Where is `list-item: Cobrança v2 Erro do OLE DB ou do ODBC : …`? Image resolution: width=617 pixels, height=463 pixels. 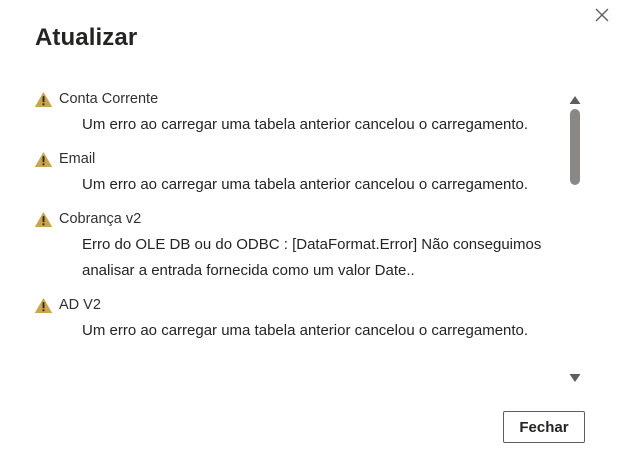
list-item: Cobrança v2 Erro do OLE DB ou do ODBC : … is located at coordinates (294, 245).